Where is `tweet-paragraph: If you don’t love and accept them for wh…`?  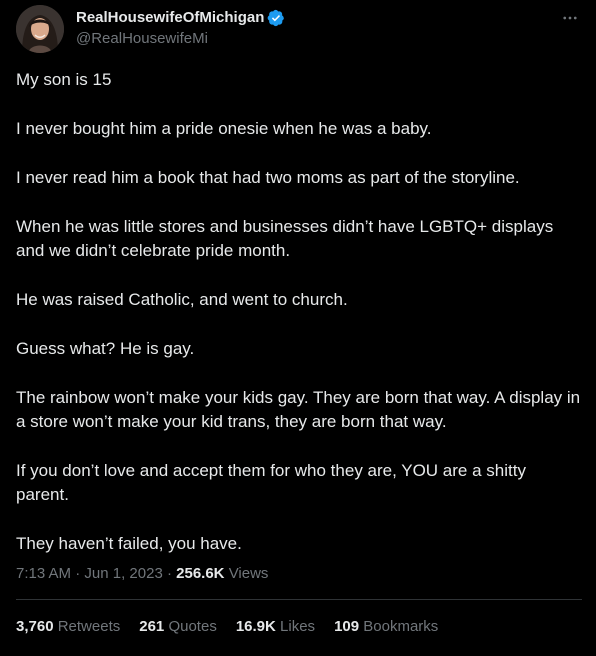 tweet-paragraph: If you don’t love and accept them for wh… is located at coordinates (271, 482).